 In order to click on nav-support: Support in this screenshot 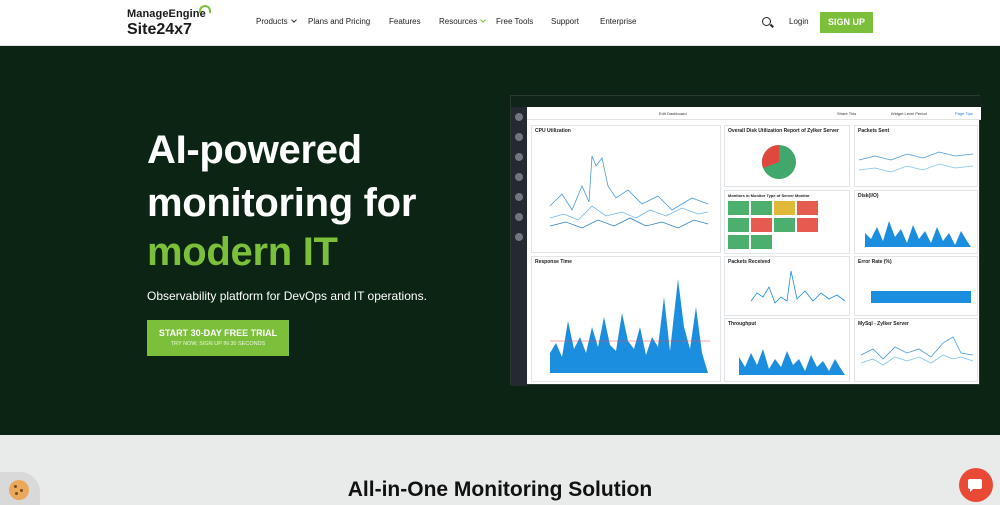, I will do `click(565, 21)`.